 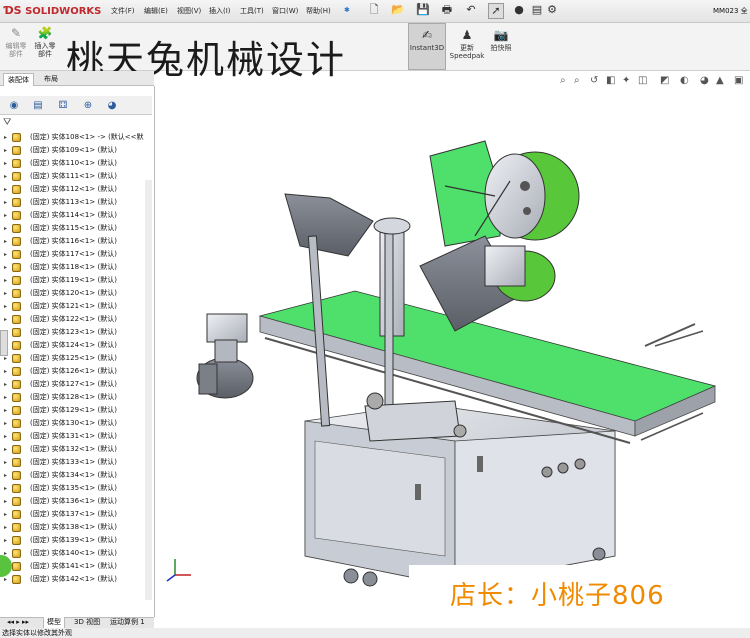 What do you see at coordinates (4, 343) in the screenshot?
I see `panel-collapse-handle` at bounding box center [4, 343].